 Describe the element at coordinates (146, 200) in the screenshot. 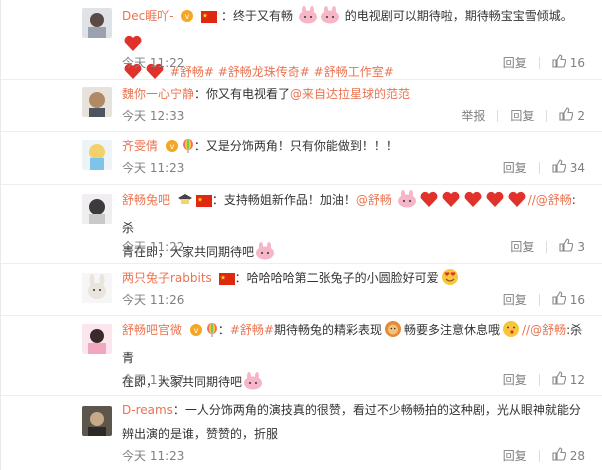

I see `username: 舒畅兔吧` at that location.